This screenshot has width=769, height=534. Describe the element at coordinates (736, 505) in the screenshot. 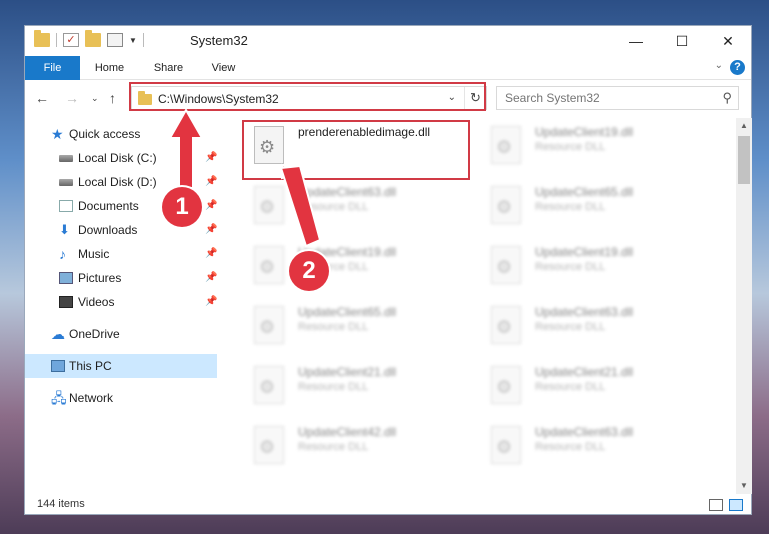

I see `large-icons-view-icon` at that location.